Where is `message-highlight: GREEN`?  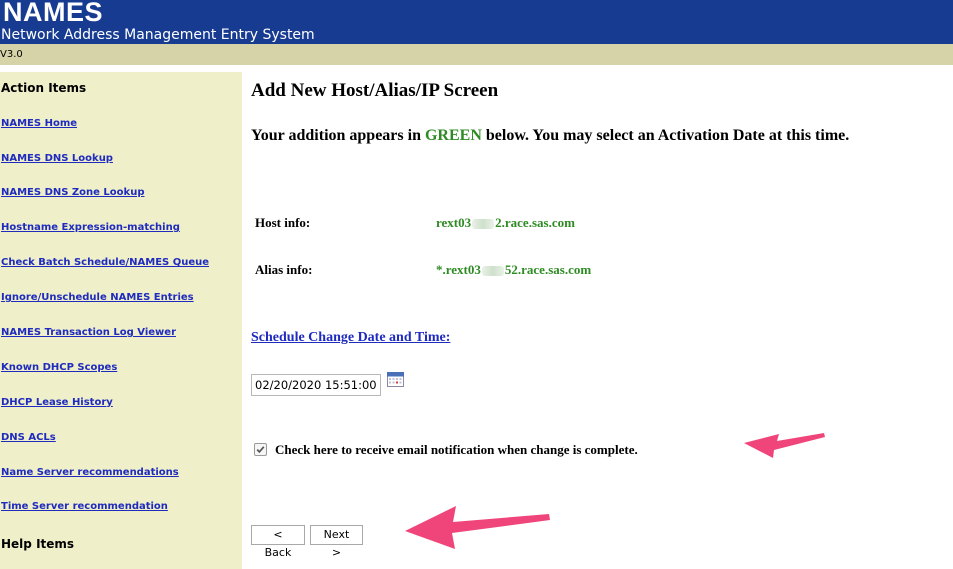 message-highlight: GREEN is located at coordinates (453, 135).